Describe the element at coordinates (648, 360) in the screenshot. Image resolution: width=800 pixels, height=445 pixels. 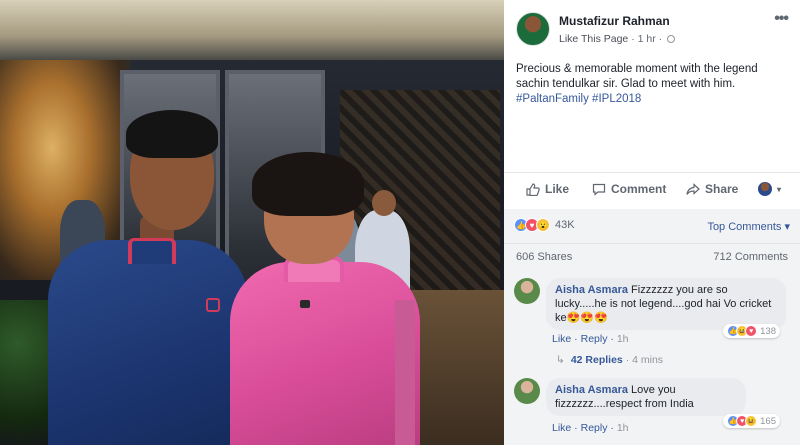
I see `replies-time: 4 mins` at that location.